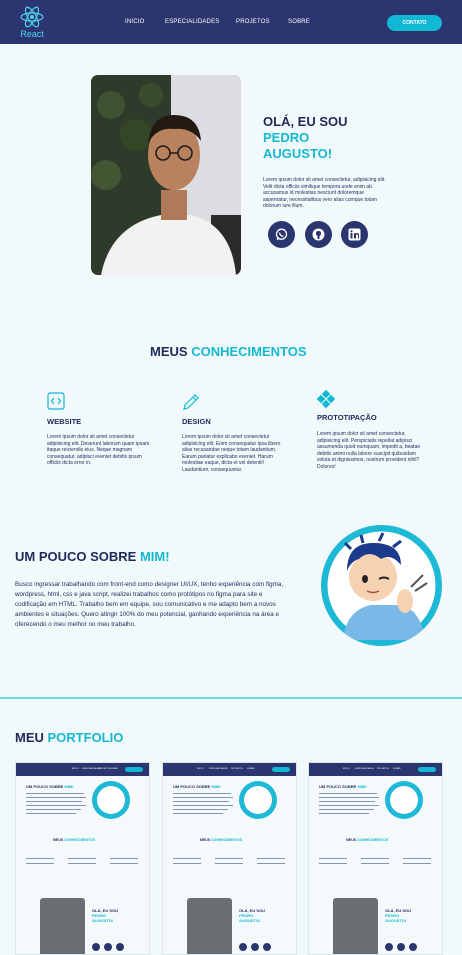  I want to click on contact-button: CONTATO, so click(414, 23).